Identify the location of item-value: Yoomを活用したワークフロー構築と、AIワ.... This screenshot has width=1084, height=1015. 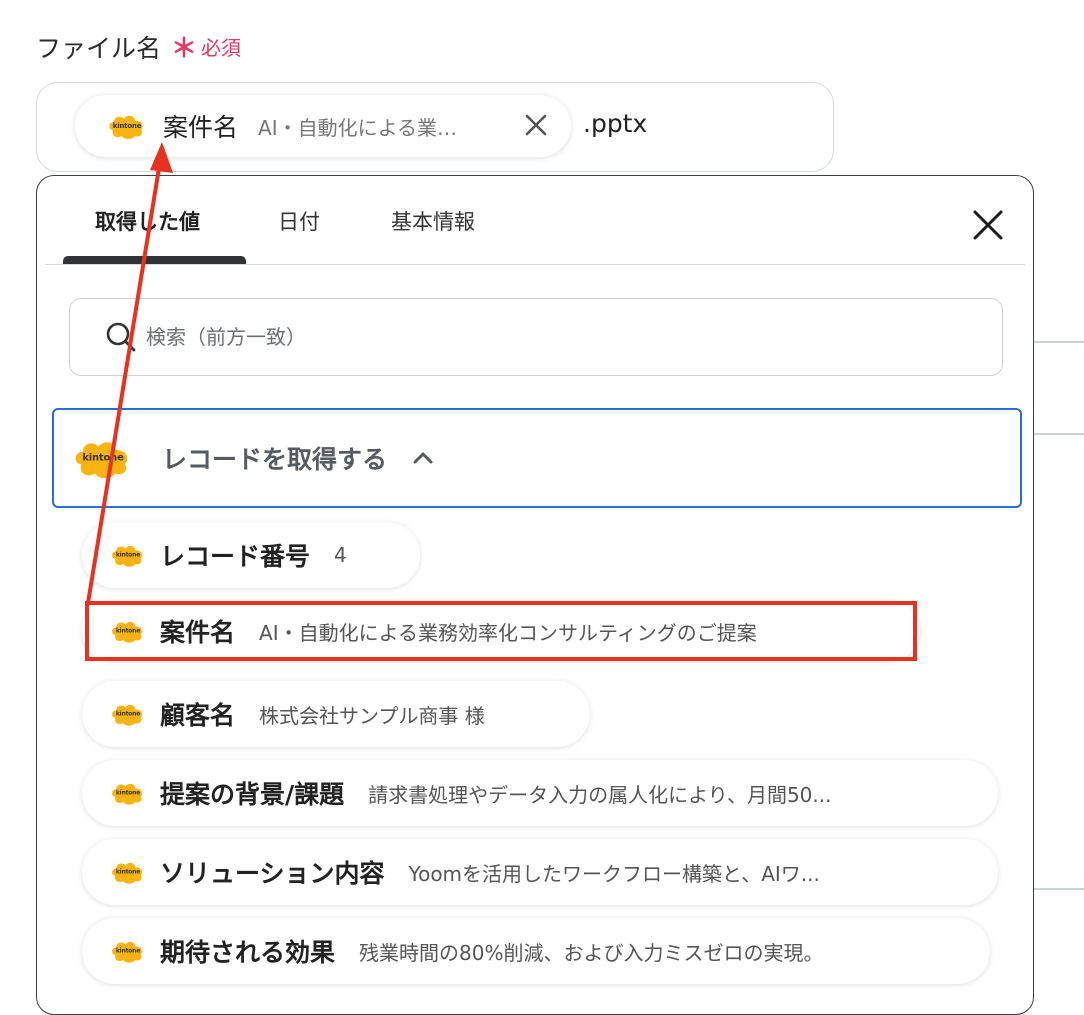
(614, 873).